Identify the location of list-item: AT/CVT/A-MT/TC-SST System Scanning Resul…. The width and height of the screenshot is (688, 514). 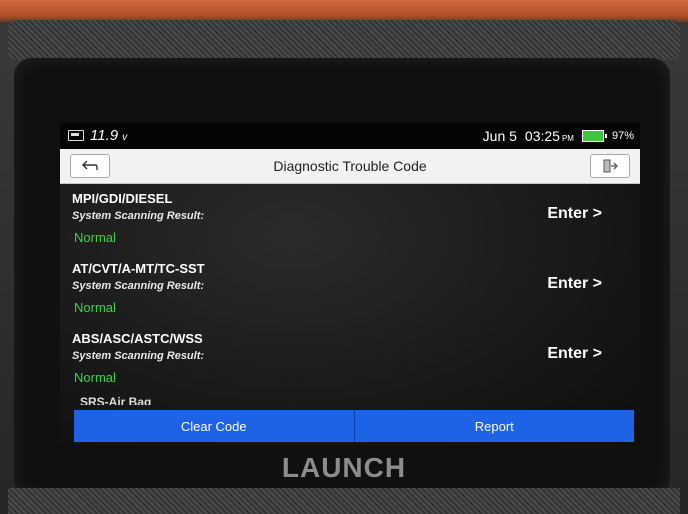
(350, 288).